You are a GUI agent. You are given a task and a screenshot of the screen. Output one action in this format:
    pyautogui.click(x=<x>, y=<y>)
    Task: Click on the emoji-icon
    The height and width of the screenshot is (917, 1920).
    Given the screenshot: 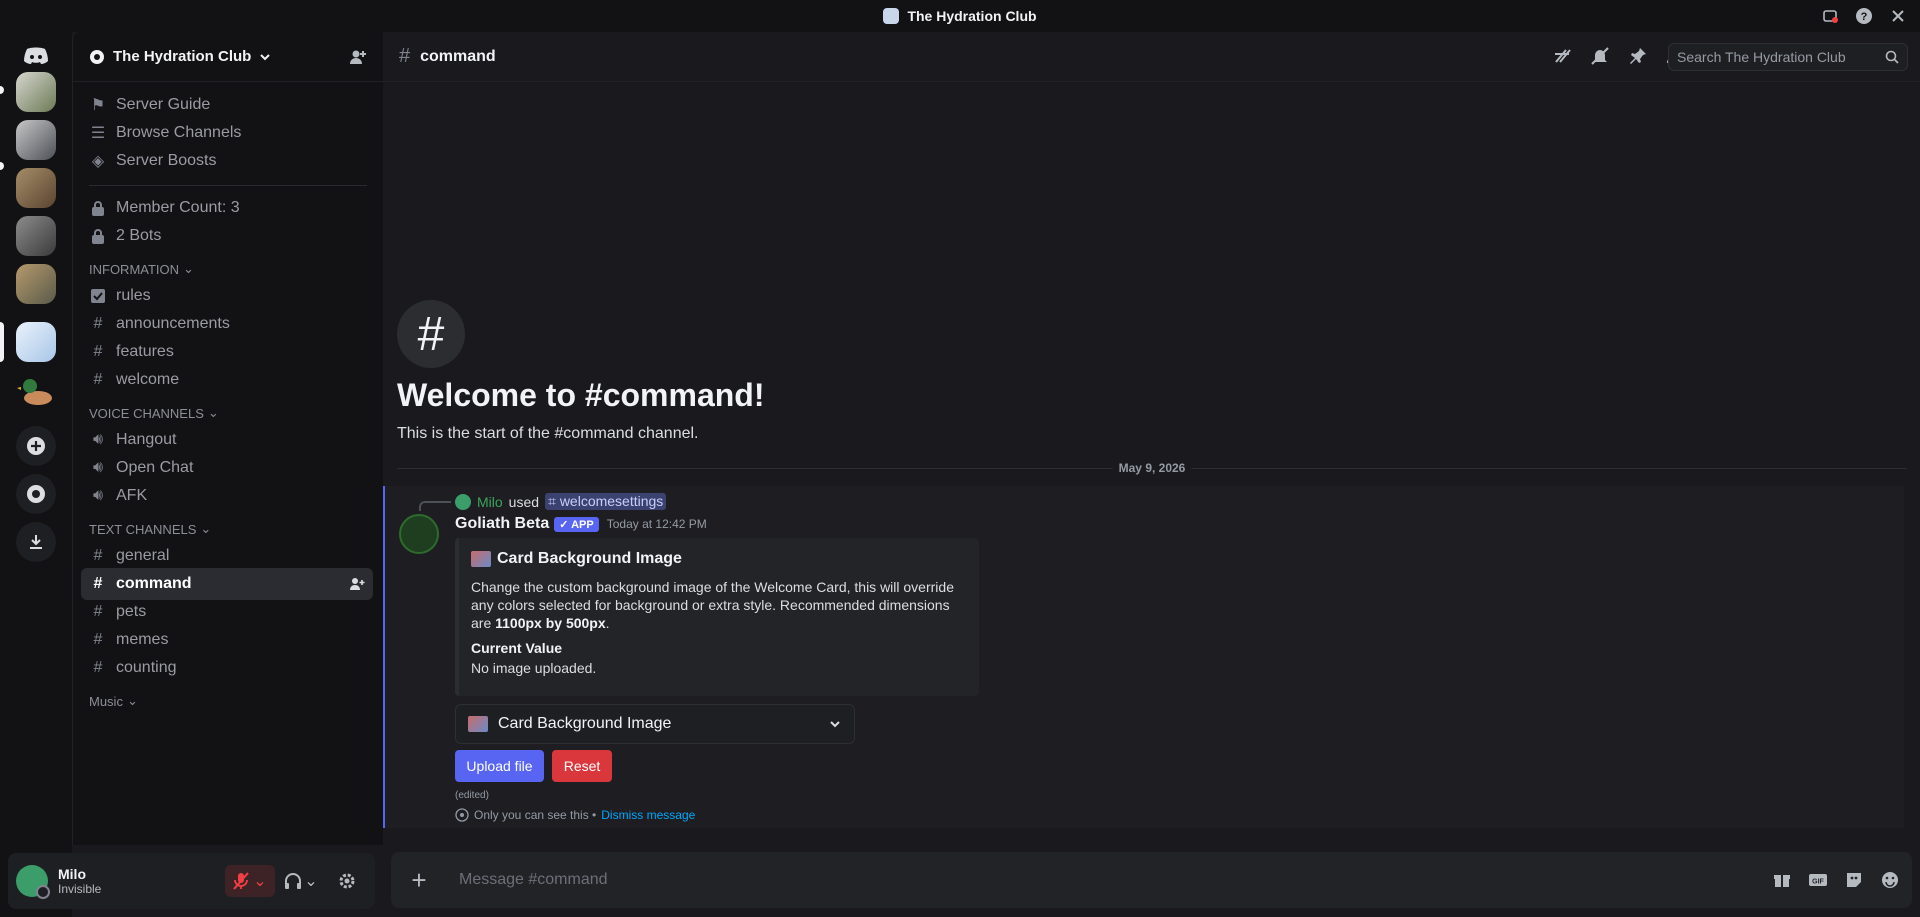 What is the action you would take?
    pyautogui.click(x=1890, y=880)
    